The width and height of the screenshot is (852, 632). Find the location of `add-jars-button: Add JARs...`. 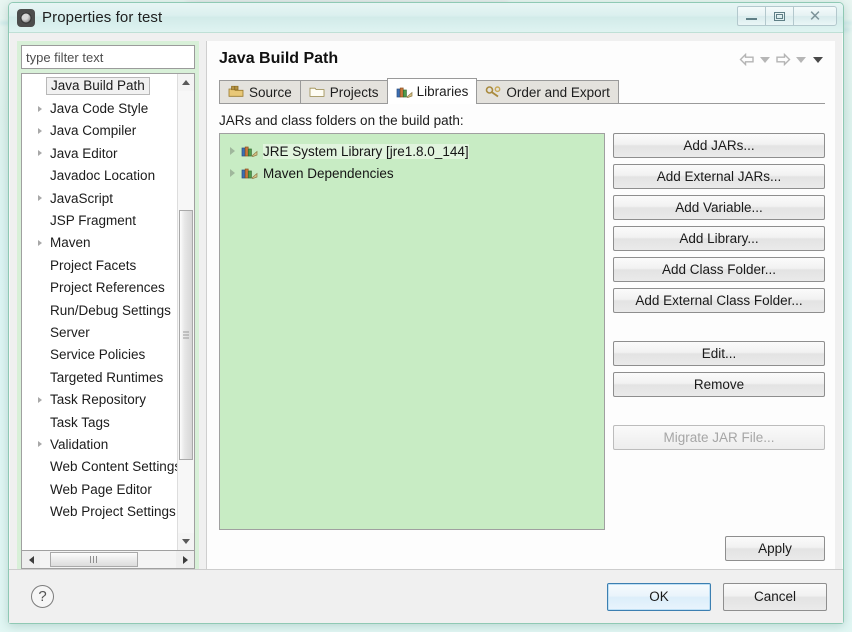

add-jars-button: Add JARs... is located at coordinates (719, 145).